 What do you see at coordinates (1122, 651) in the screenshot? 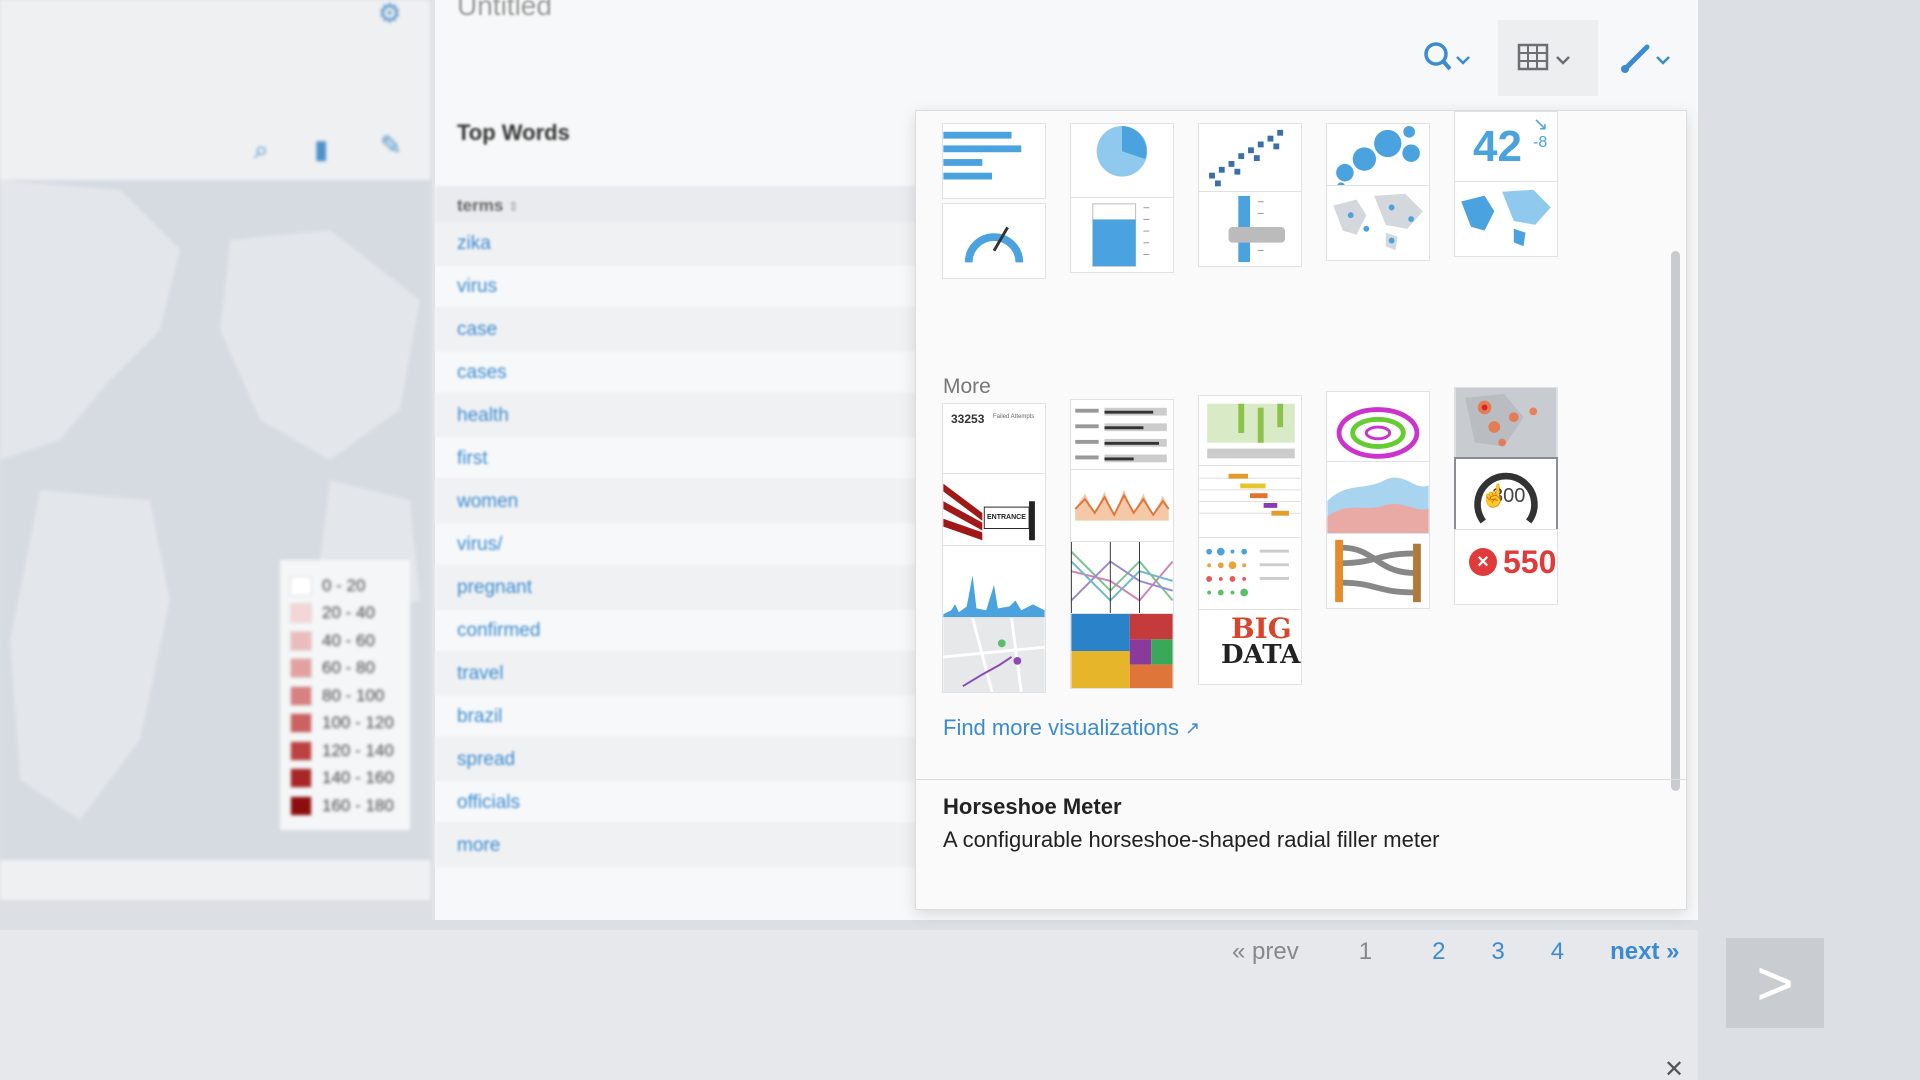
I see `viz-tile-treemap` at bounding box center [1122, 651].